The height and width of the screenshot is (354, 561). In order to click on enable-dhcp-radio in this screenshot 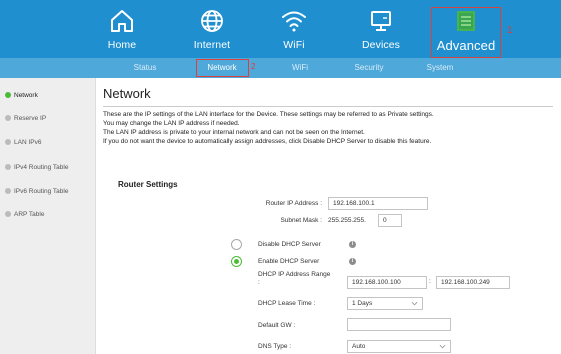, I will do `click(236, 261)`.